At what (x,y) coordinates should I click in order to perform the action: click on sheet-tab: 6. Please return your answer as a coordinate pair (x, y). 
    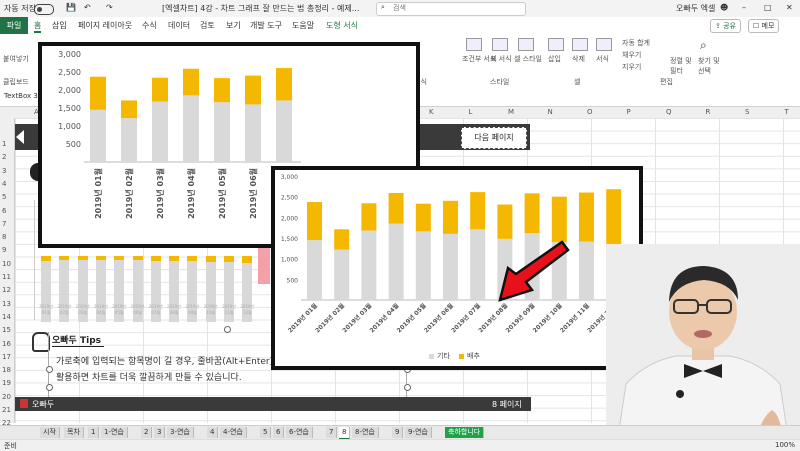
    Looking at the image, I should click on (279, 432).